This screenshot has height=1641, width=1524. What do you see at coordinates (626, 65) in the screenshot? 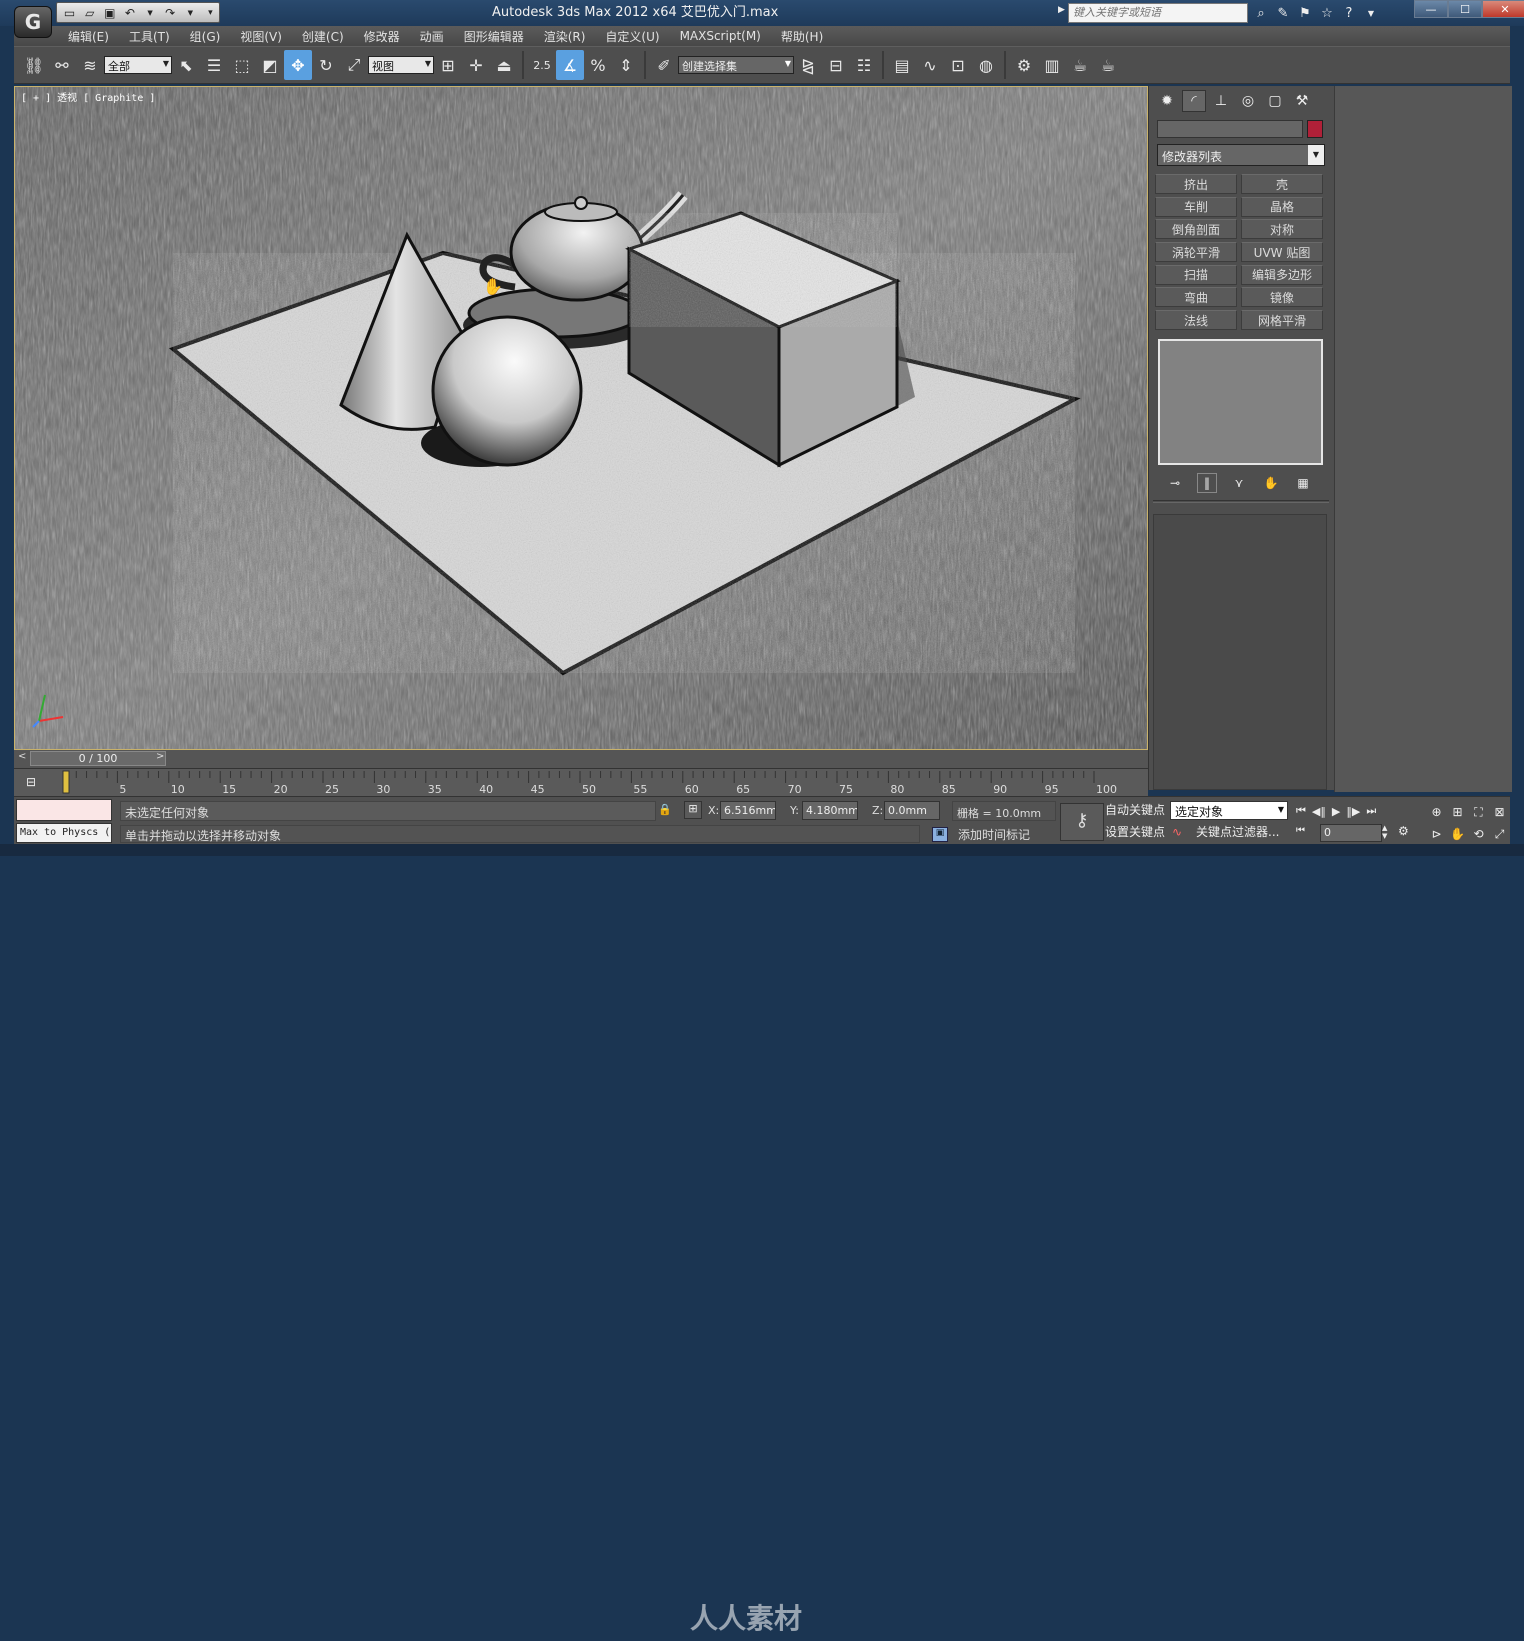
I see `spinner-snap-icon: ⇕` at bounding box center [626, 65].